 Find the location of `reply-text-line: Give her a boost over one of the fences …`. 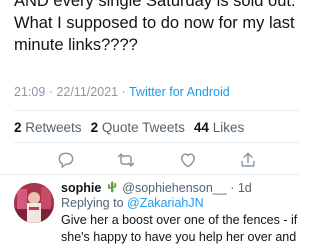

reply-text-line: Give her a boost over one of the fences … is located at coordinates (179, 220).